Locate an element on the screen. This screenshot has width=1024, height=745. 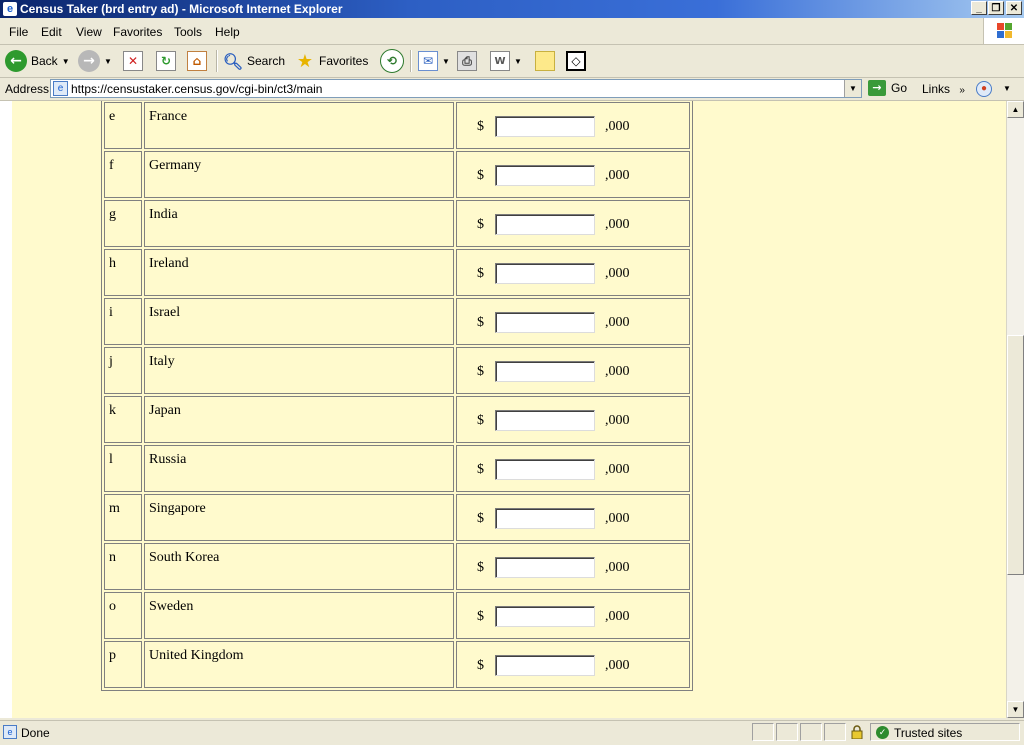
forward-button: → ▼ is located at coordinates (95, 61).